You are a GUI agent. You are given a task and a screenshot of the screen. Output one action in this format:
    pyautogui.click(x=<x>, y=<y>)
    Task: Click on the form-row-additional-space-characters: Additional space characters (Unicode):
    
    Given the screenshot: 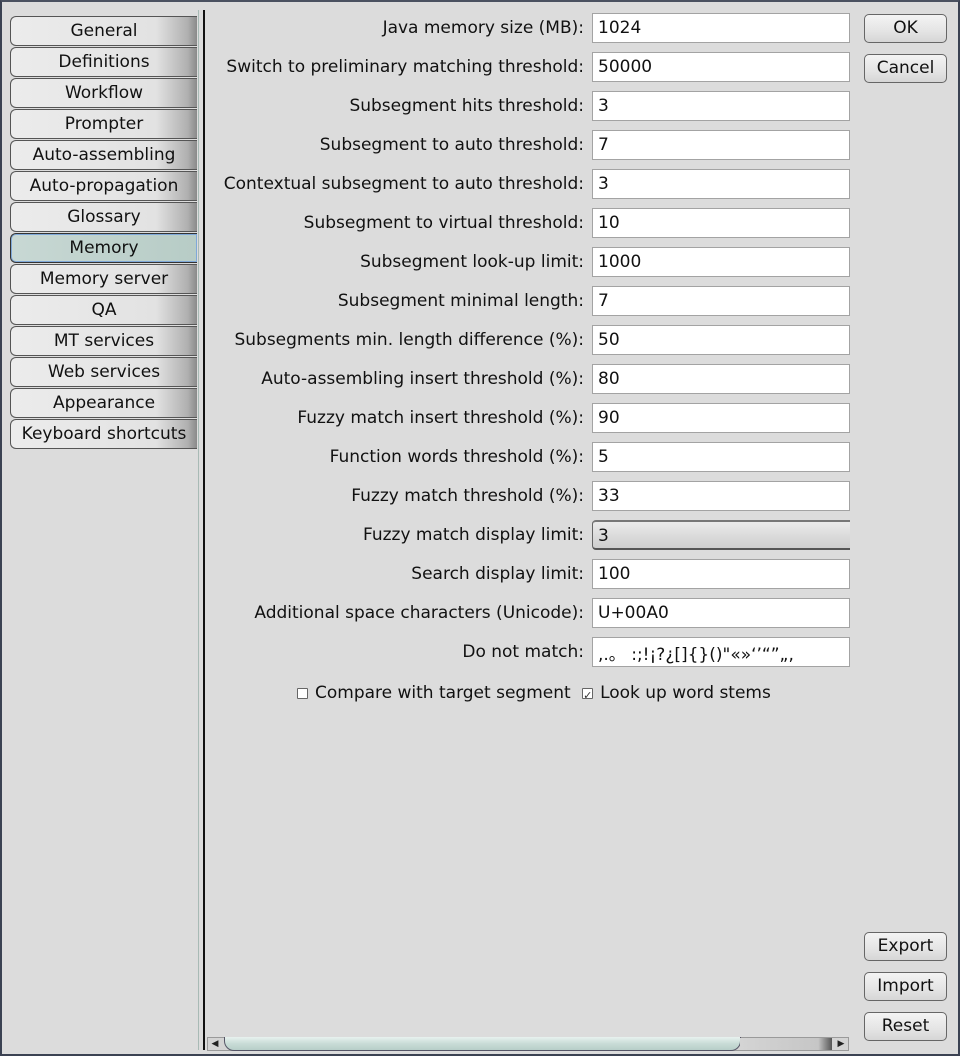 What is the action you would take?
    pyautogui.click(x=527, y=613)
    